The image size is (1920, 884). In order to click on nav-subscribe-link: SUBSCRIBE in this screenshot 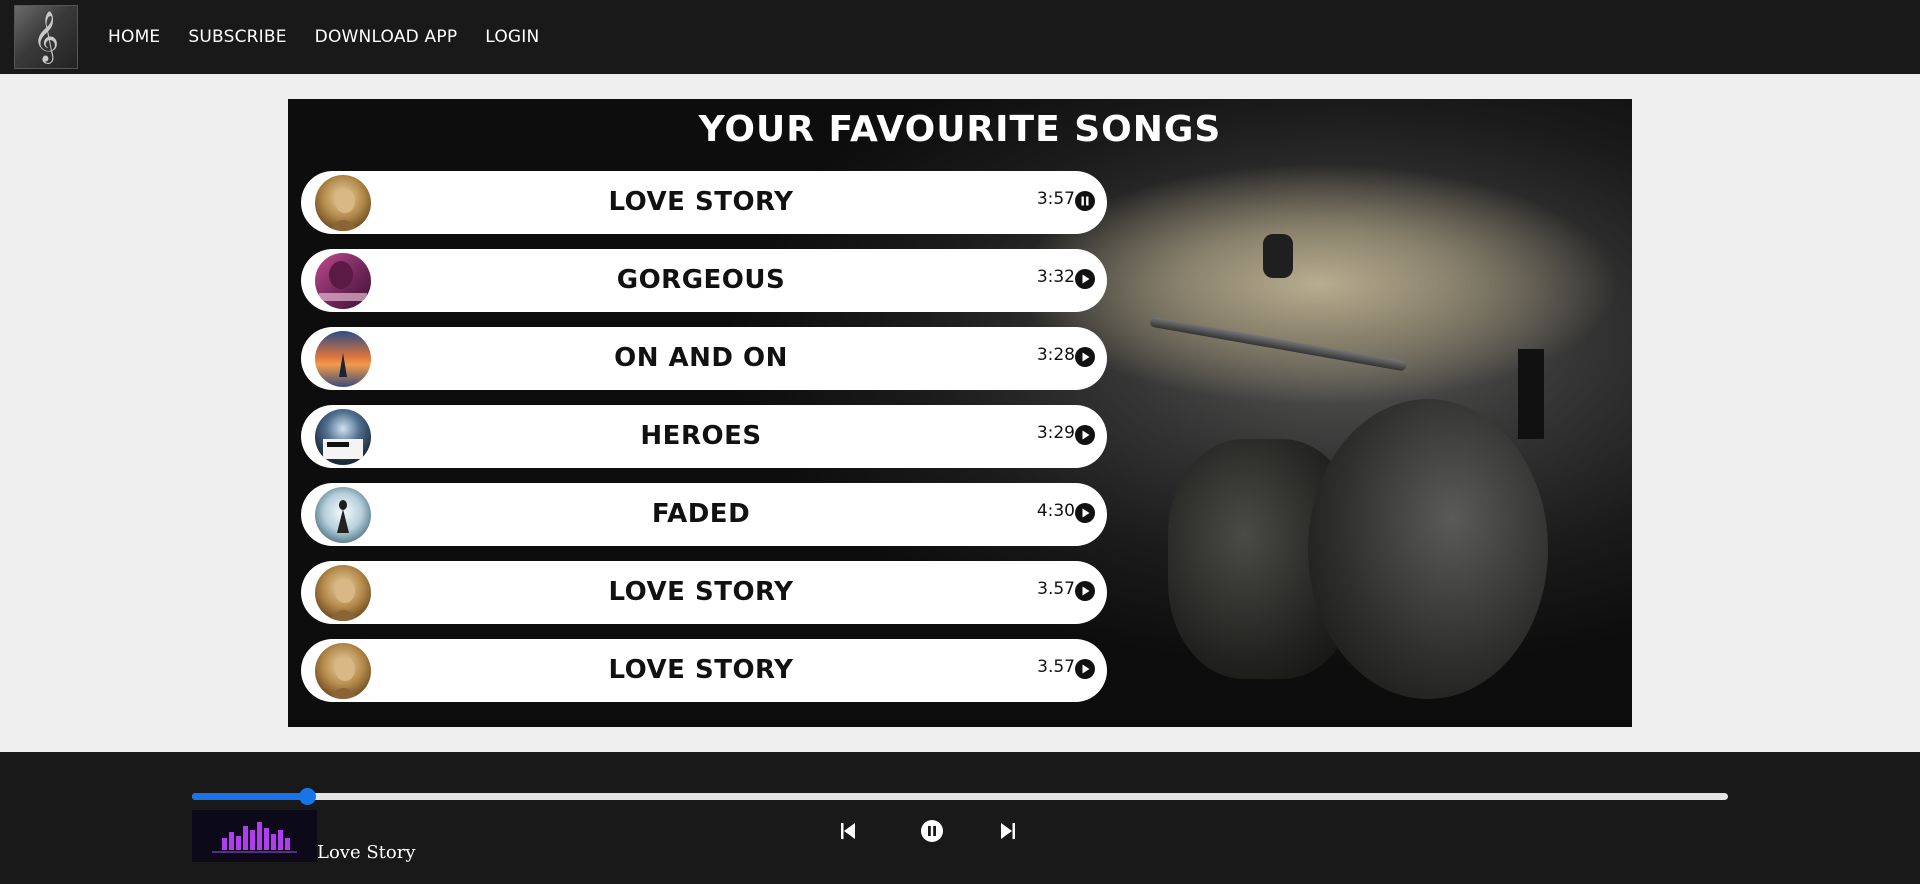, I will do `click(237, 37)`.